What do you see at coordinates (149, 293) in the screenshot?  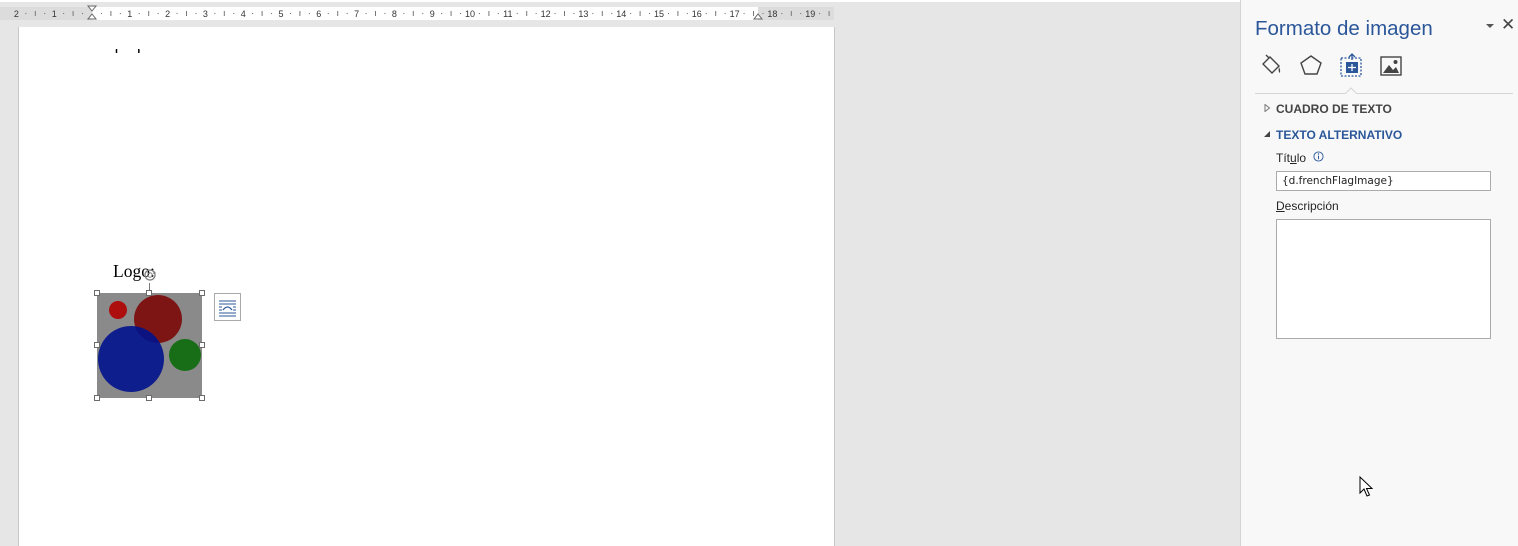 I see `resize-handle-top` at bounding box center [149, 293].